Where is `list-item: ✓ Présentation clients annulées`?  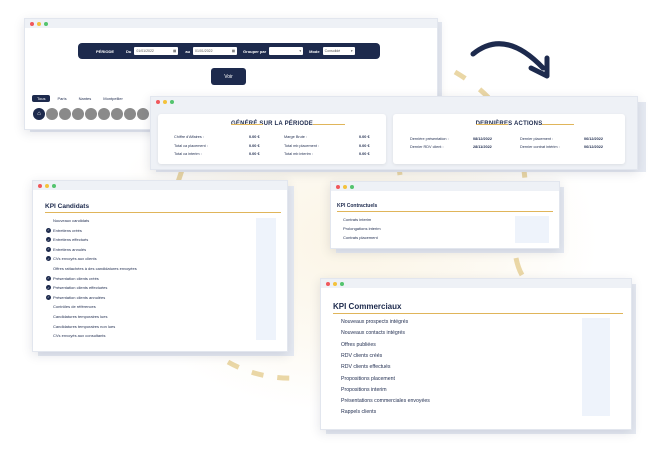
list-item: ✓ Présentation clients annulées is located at coordinates (75, 297).